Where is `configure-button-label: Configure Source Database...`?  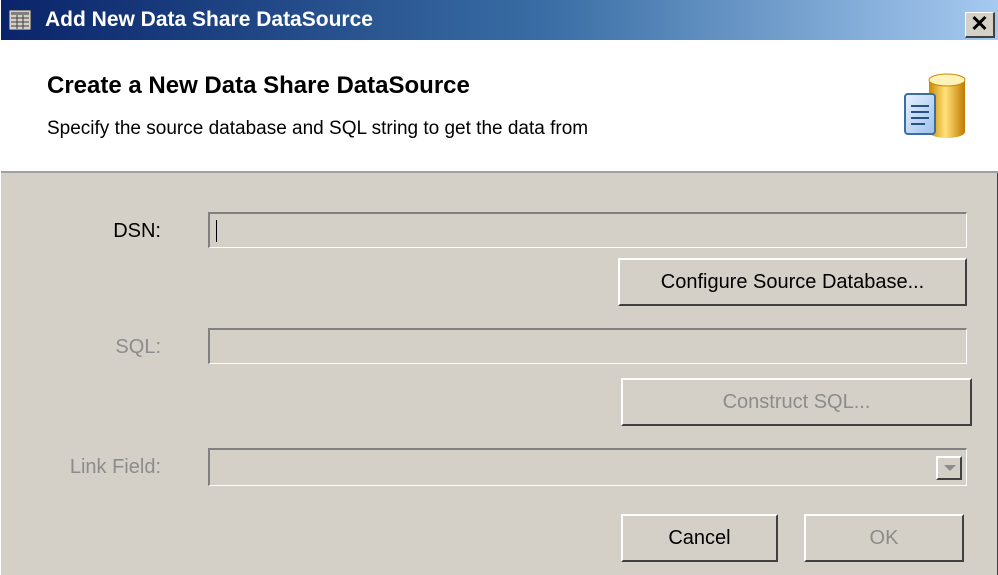
configure-button-label: Configure Source Database... is located at coordinates (792, 282).